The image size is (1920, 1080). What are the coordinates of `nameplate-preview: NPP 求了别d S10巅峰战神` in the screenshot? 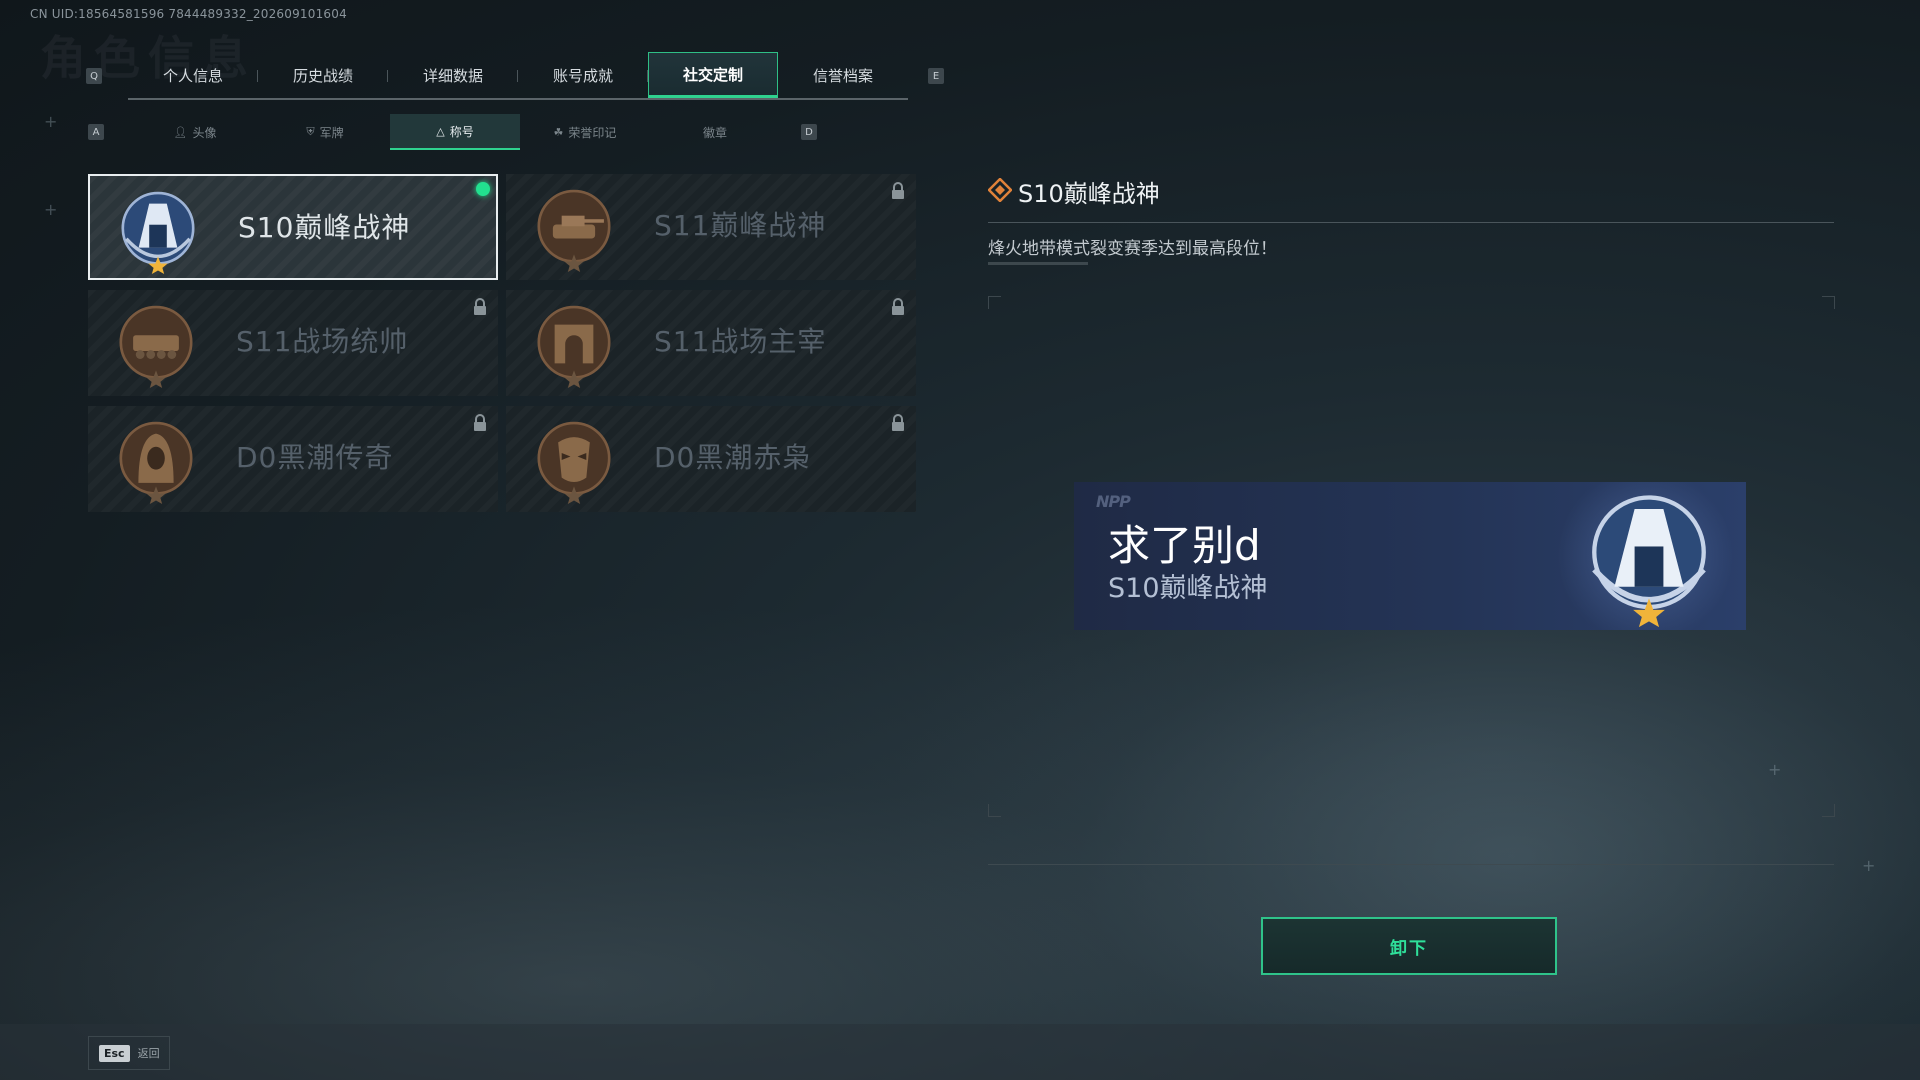 It's located at (1410, 556).